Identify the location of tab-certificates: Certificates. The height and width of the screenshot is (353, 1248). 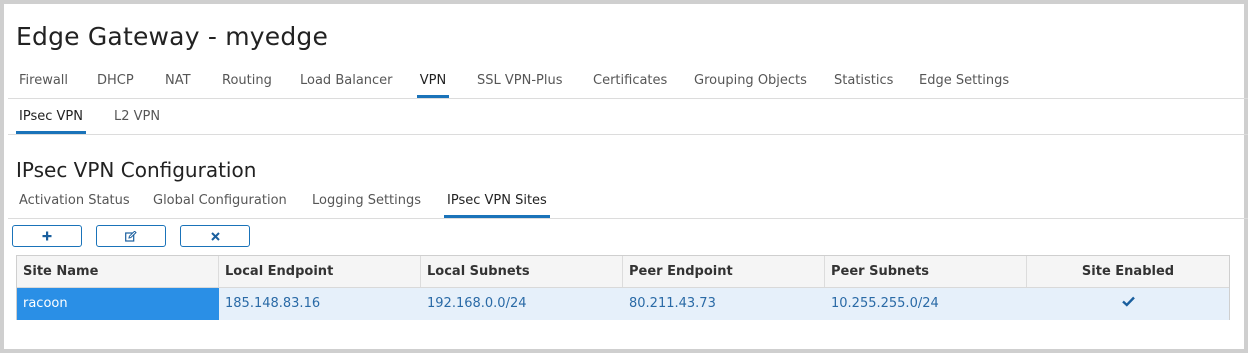
(630, 83).